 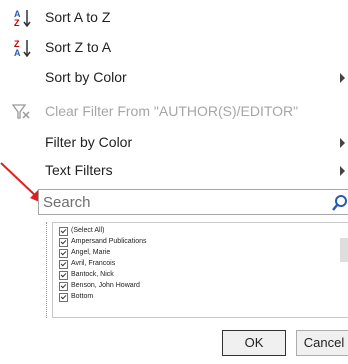 What do you see at coordinates (174, 18) in the screenshot?
I see `sort-a-to-z-item: A Z Sort A to Z` at bounding box center [174, 18].